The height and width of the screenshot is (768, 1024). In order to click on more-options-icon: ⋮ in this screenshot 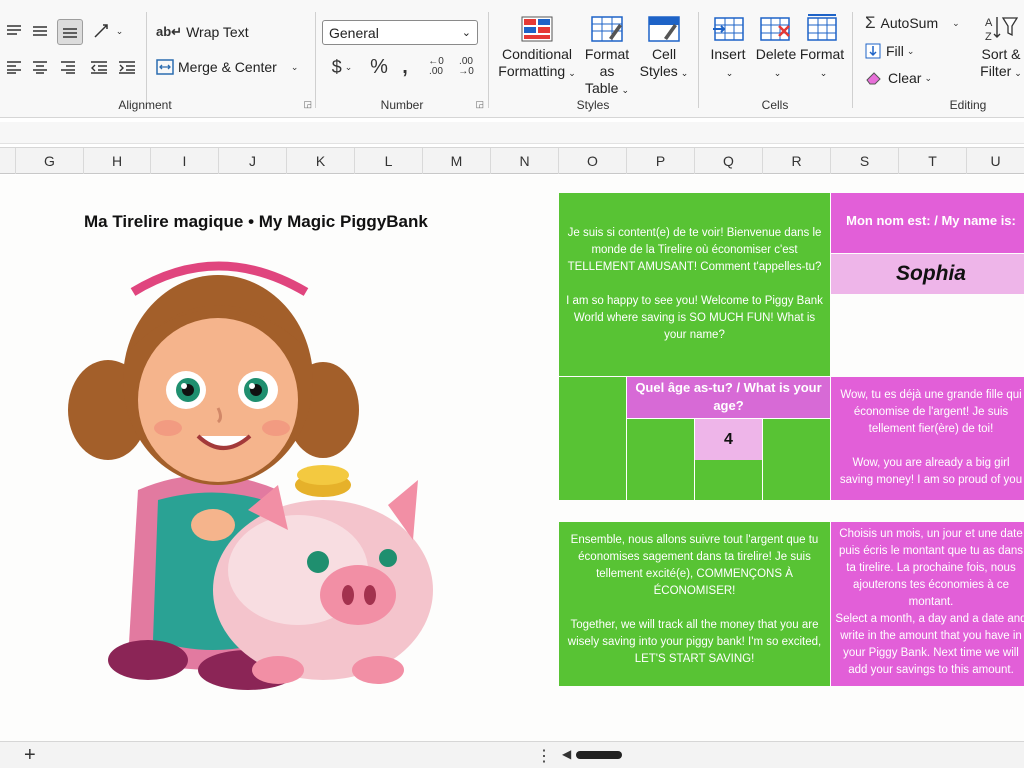, I will do `click(544, 756)`.